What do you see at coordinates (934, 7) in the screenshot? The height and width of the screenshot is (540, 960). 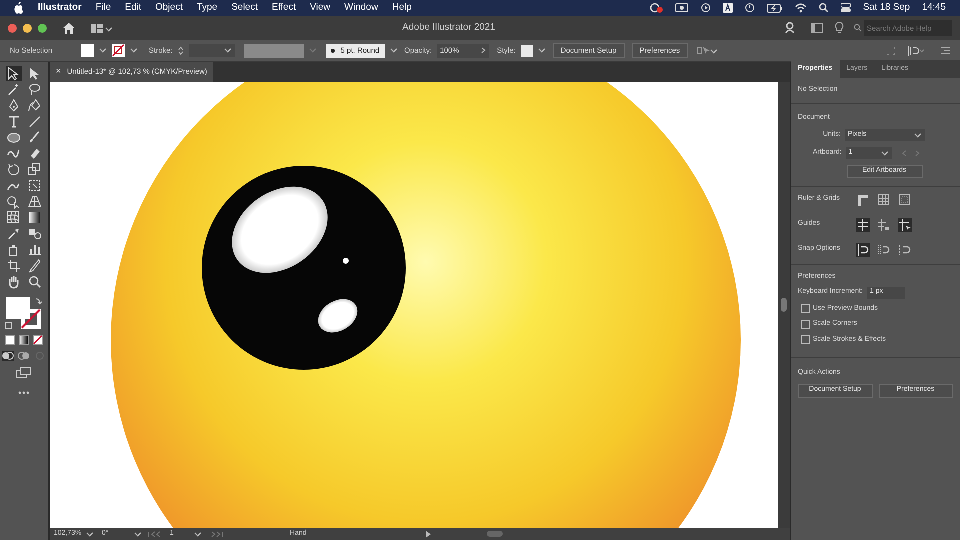 I see `menu-bar-time: 14:45` at bounding box center [934, 7].